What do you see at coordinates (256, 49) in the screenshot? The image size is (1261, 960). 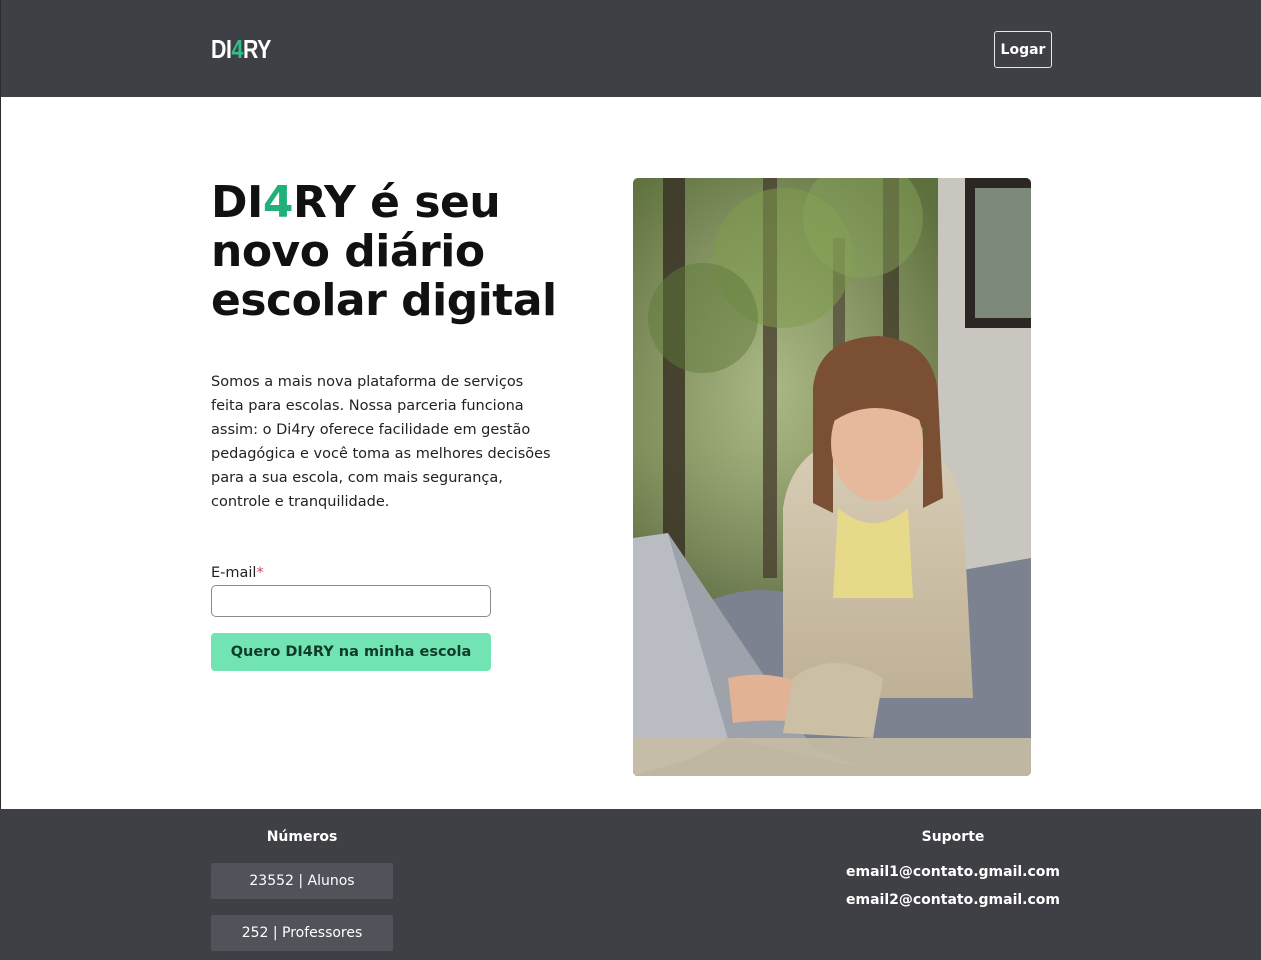 I see `logo-text-suffix: RY` at bounding box center [256, 49].